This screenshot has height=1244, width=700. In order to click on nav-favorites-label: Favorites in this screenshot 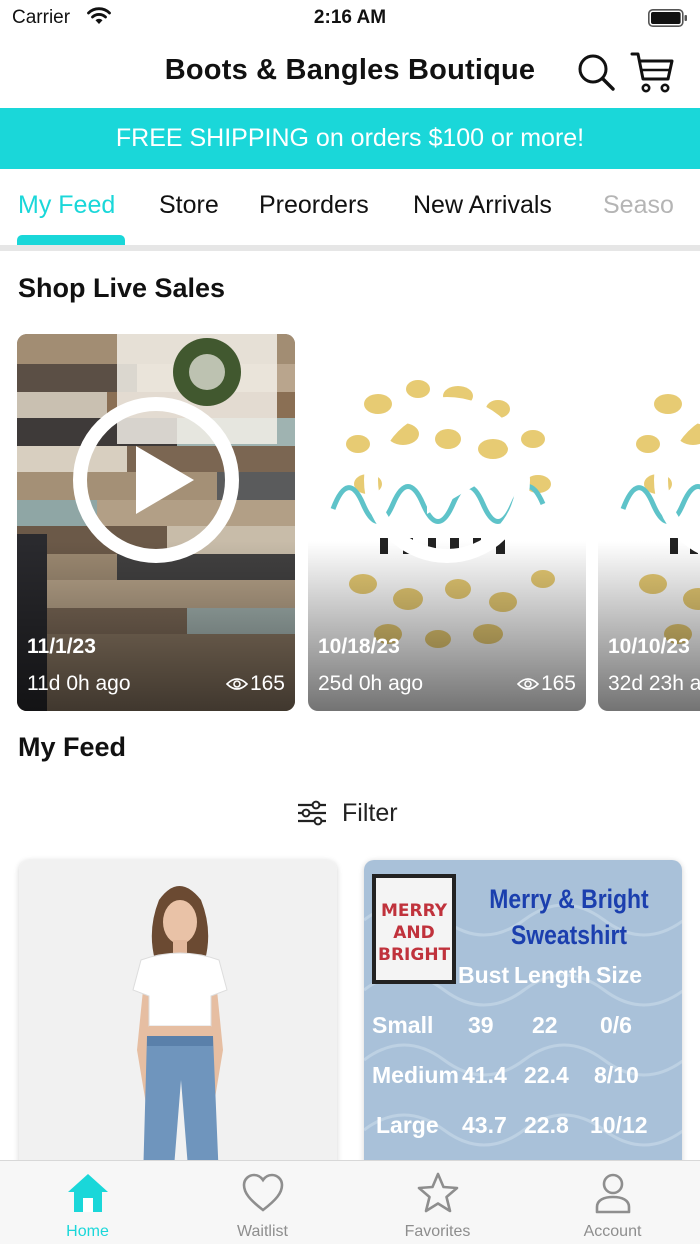, I will do `click(437, 1231)`.